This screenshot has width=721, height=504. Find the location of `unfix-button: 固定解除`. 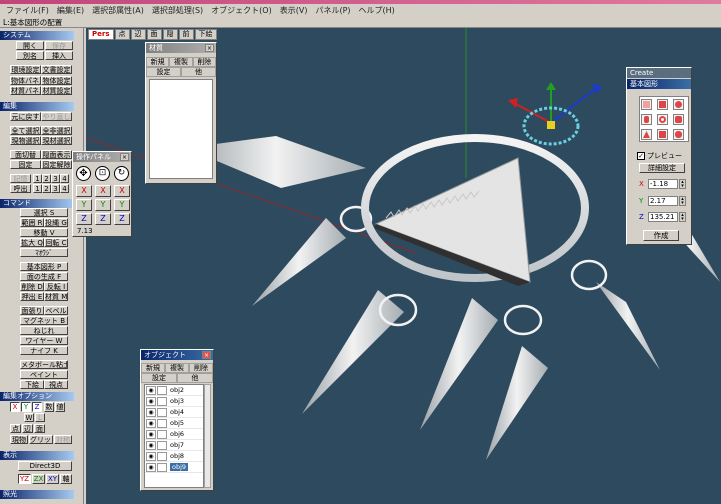

unfix-button: 固定解除 is located at coordinates (56, 164).